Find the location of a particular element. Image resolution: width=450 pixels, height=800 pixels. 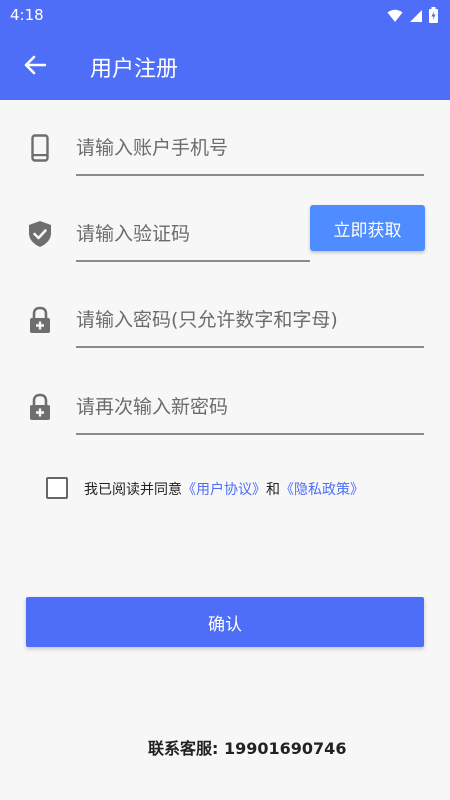

password-field-row is located at coordinates (225, 324).